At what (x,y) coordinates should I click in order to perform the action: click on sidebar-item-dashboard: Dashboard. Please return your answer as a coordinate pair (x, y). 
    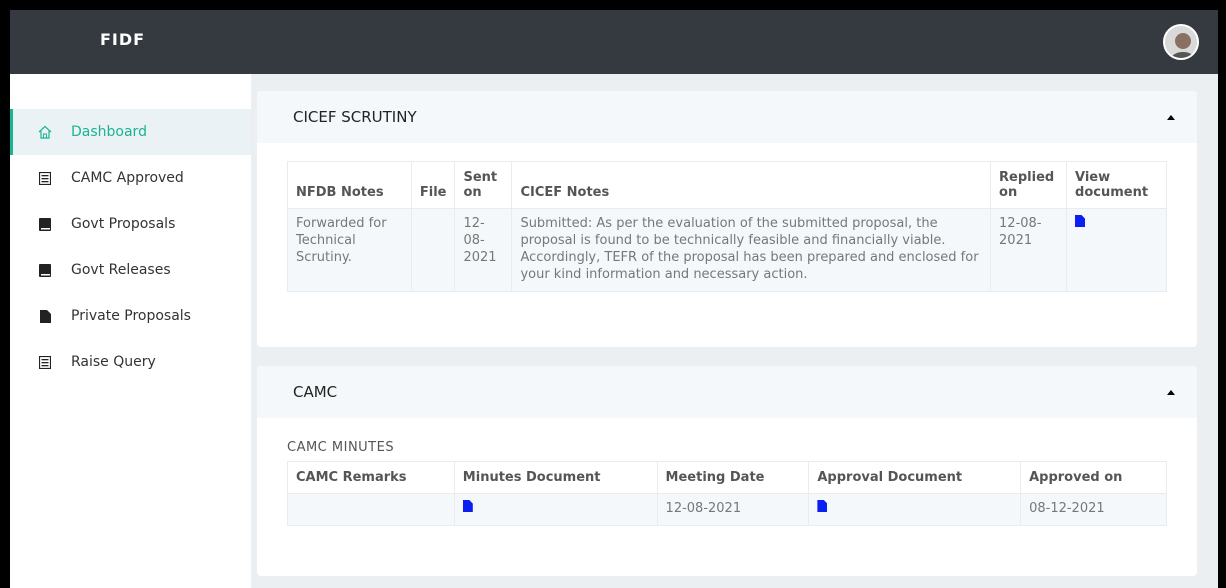
    Looking at the image, I should click on (130, 132).